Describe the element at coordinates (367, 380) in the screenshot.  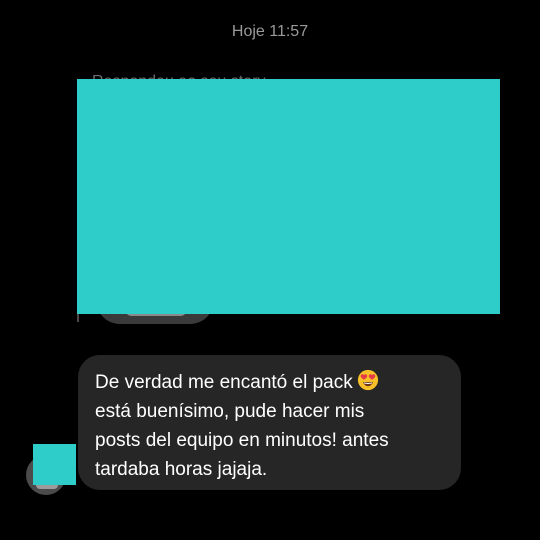
I see `heart-eyes-emoji-icon` at that location.